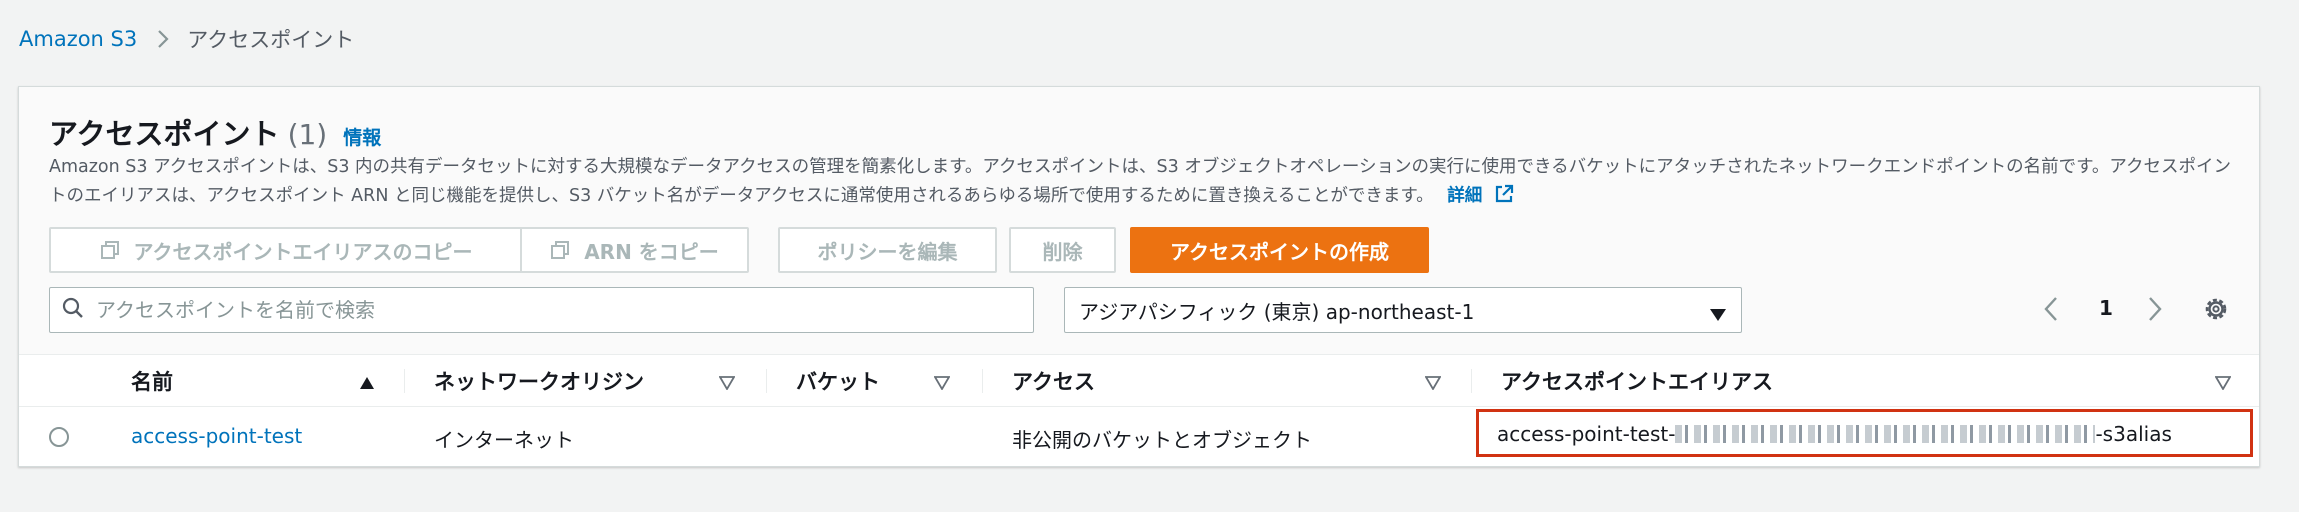  I want to click on learn-more-link: 詳細, so click(1464, 196).